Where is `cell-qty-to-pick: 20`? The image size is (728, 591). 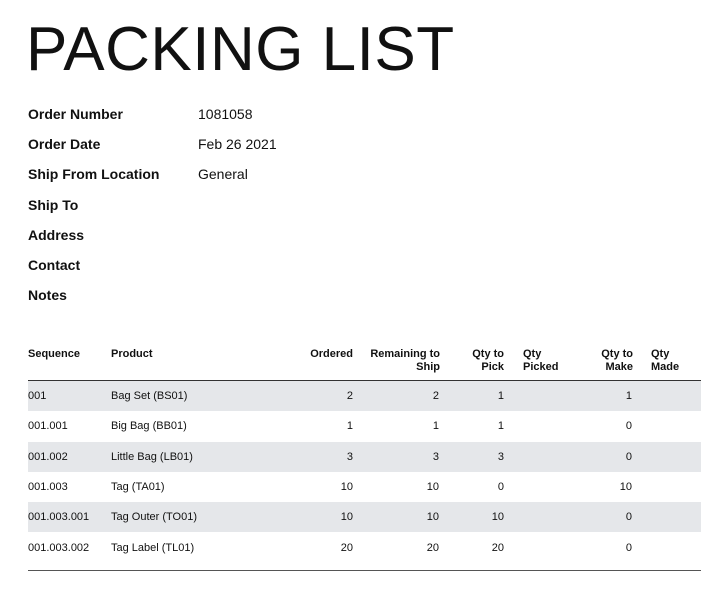
cell-qty-to-pick: 20 is located at coordinates (497, 547).